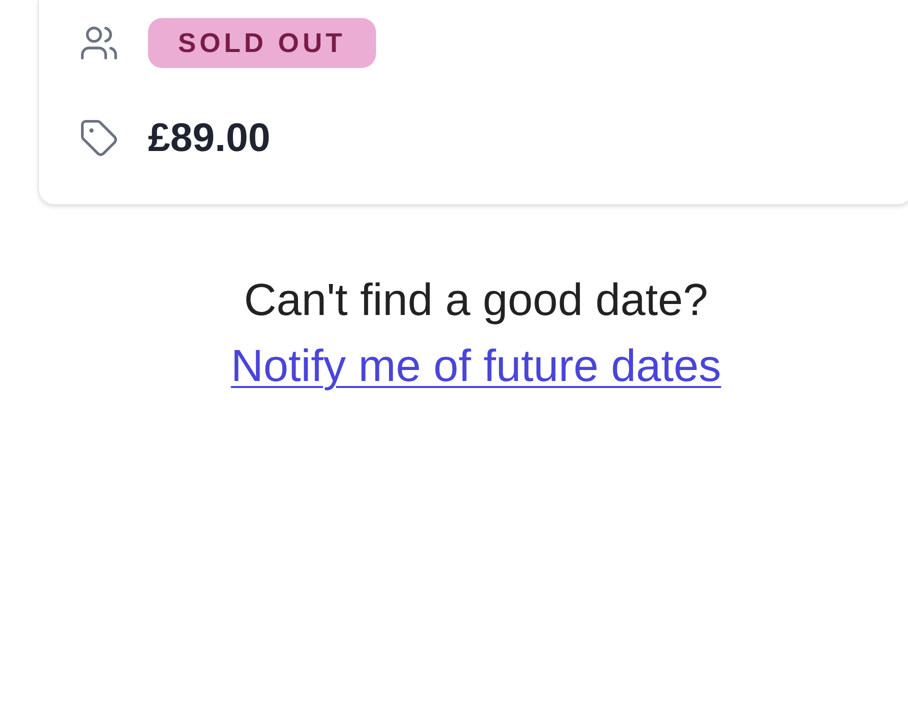  I want to click on price-text: £89.00, so click(209, 138).